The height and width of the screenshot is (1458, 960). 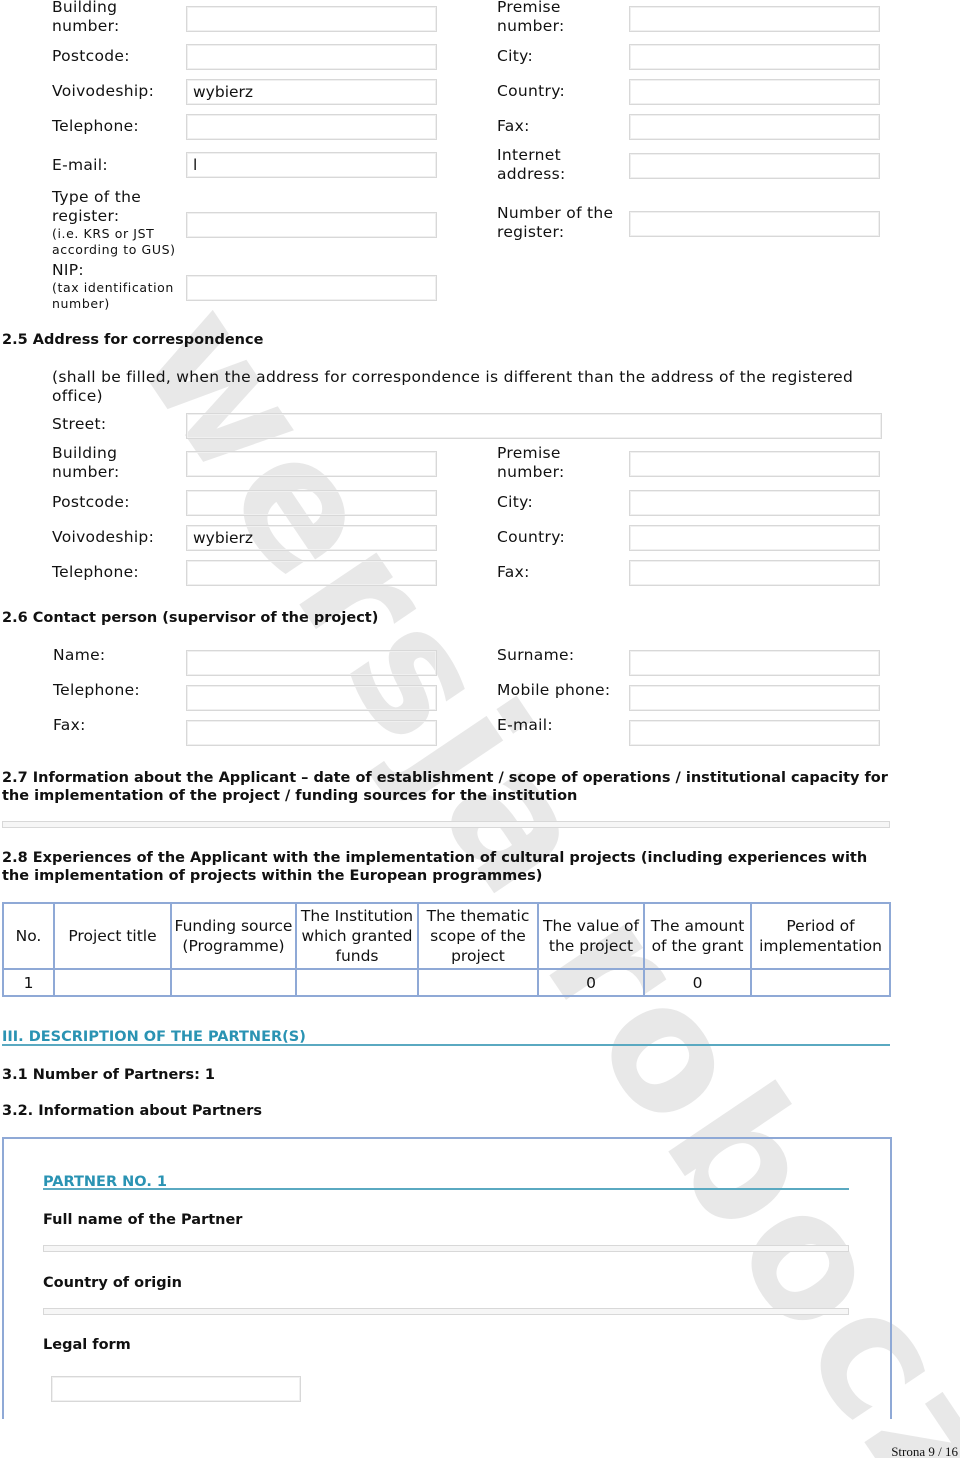 I want to click on corr-fax-input, so click(x=754, y=573).